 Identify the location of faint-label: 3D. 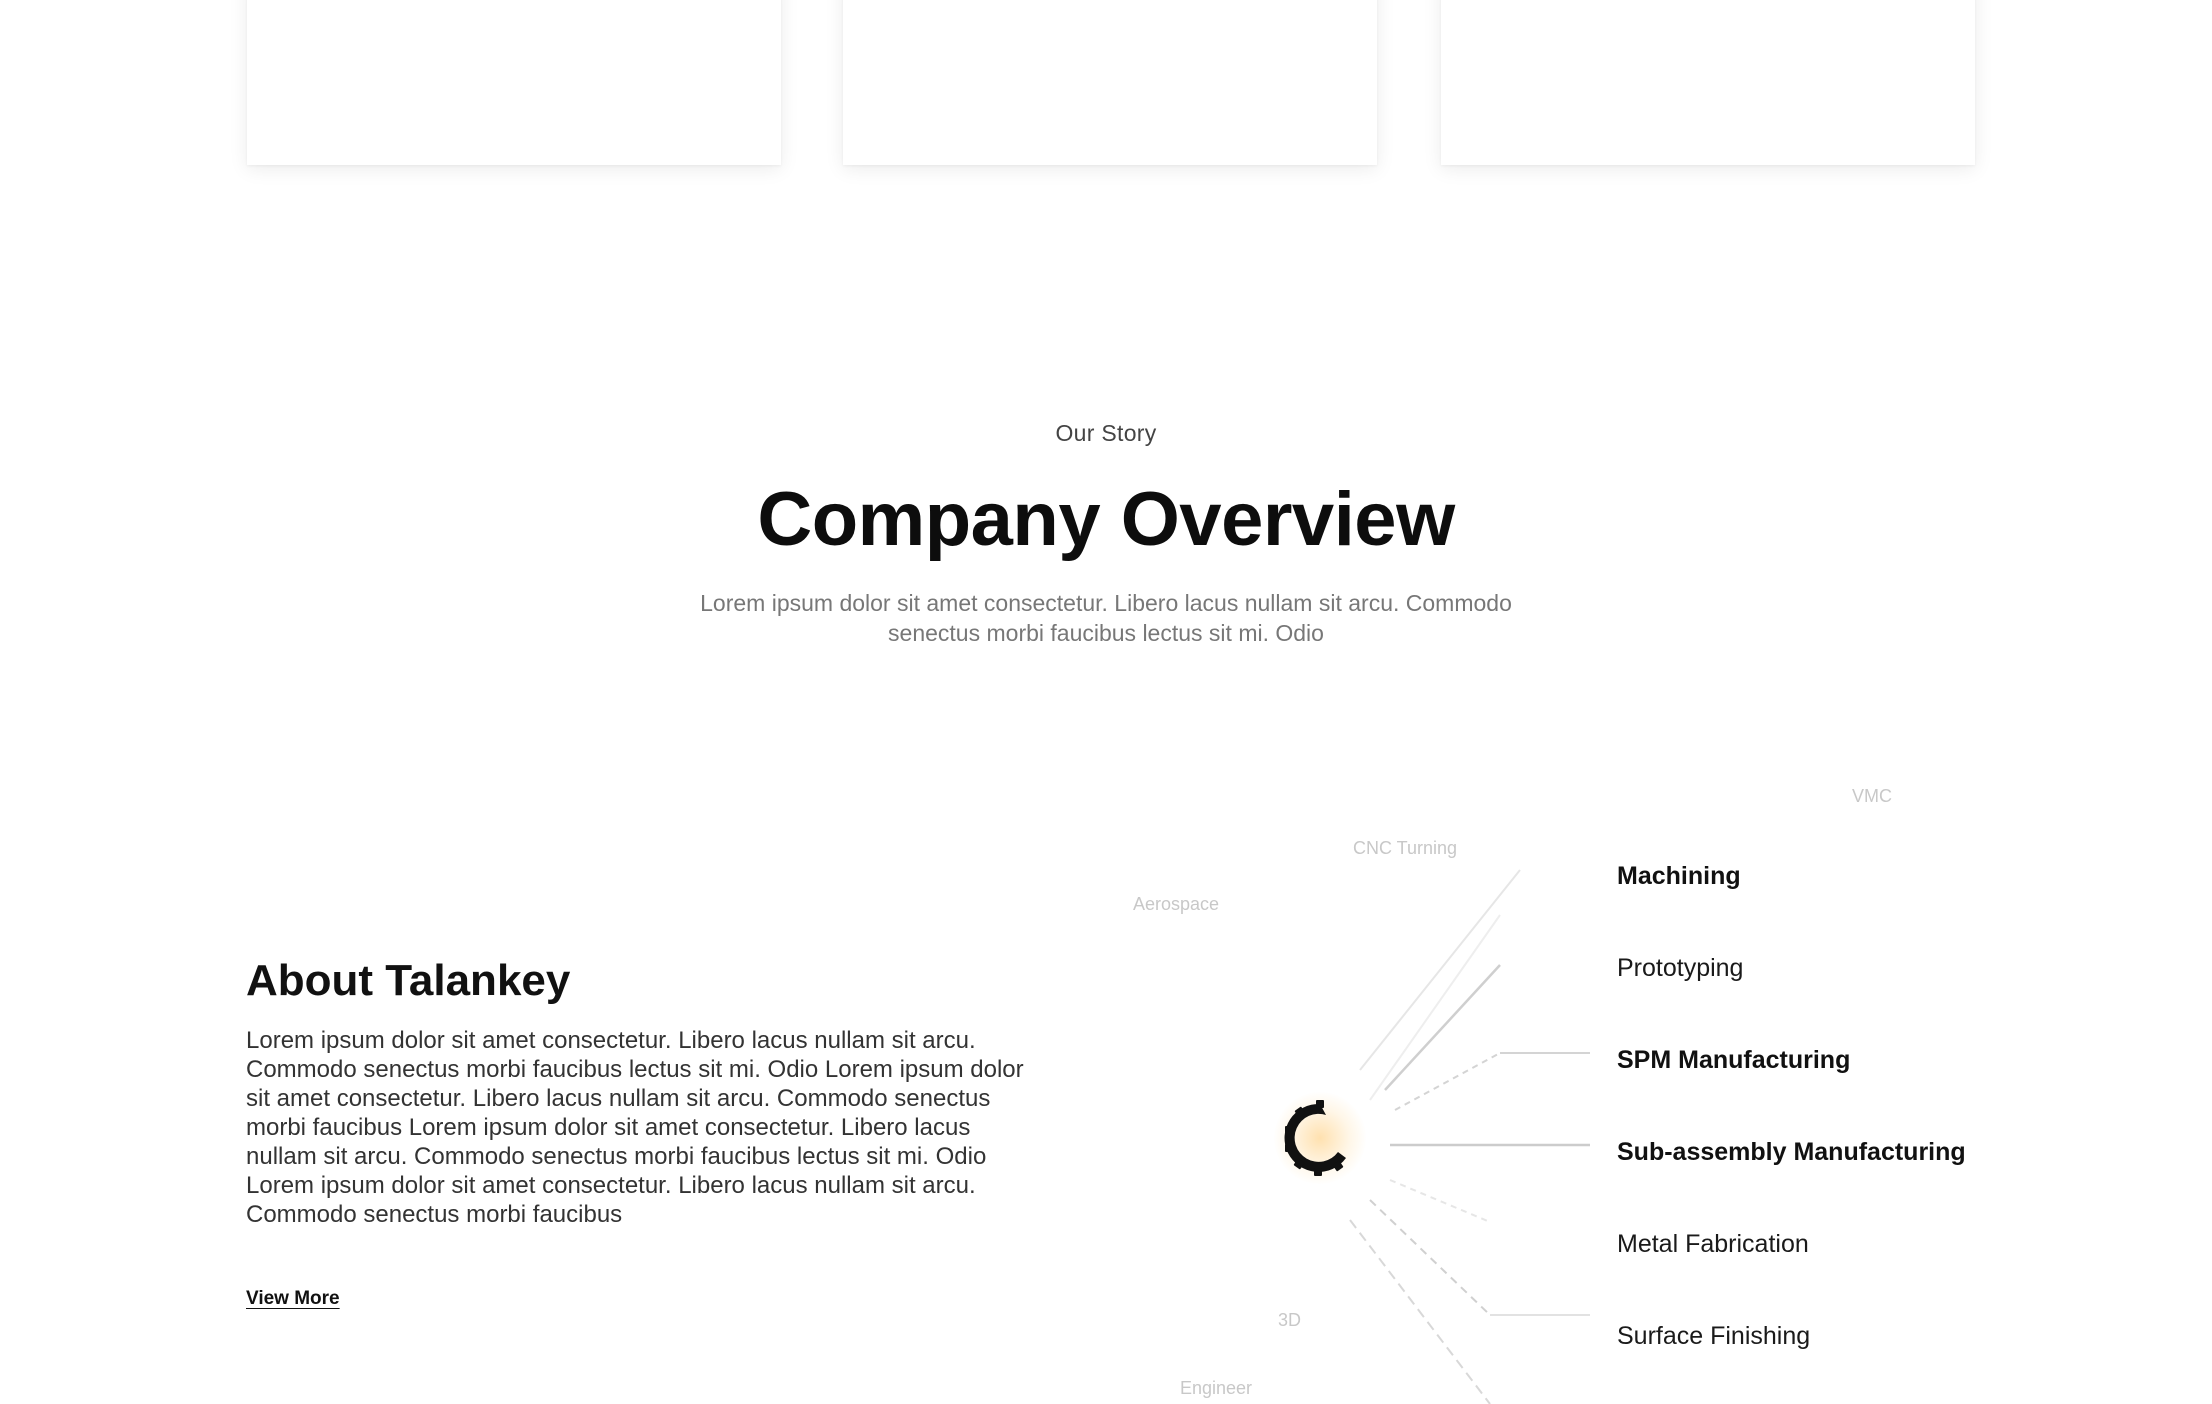
(1290, 1320).